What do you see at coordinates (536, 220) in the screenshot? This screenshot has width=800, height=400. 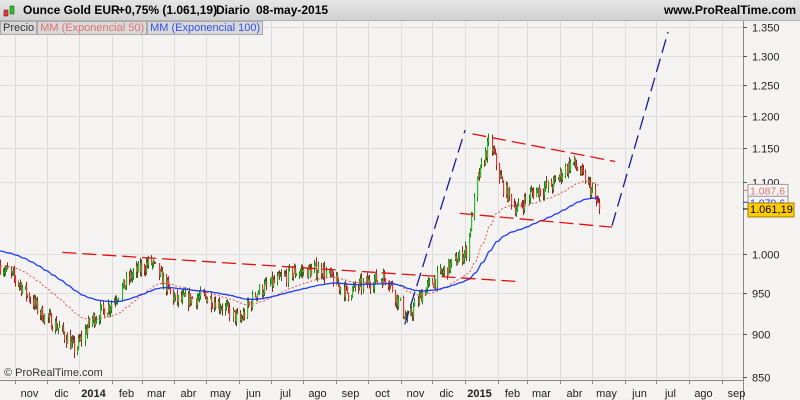 I see `trend-line-red` at bounding box center [536, 220].